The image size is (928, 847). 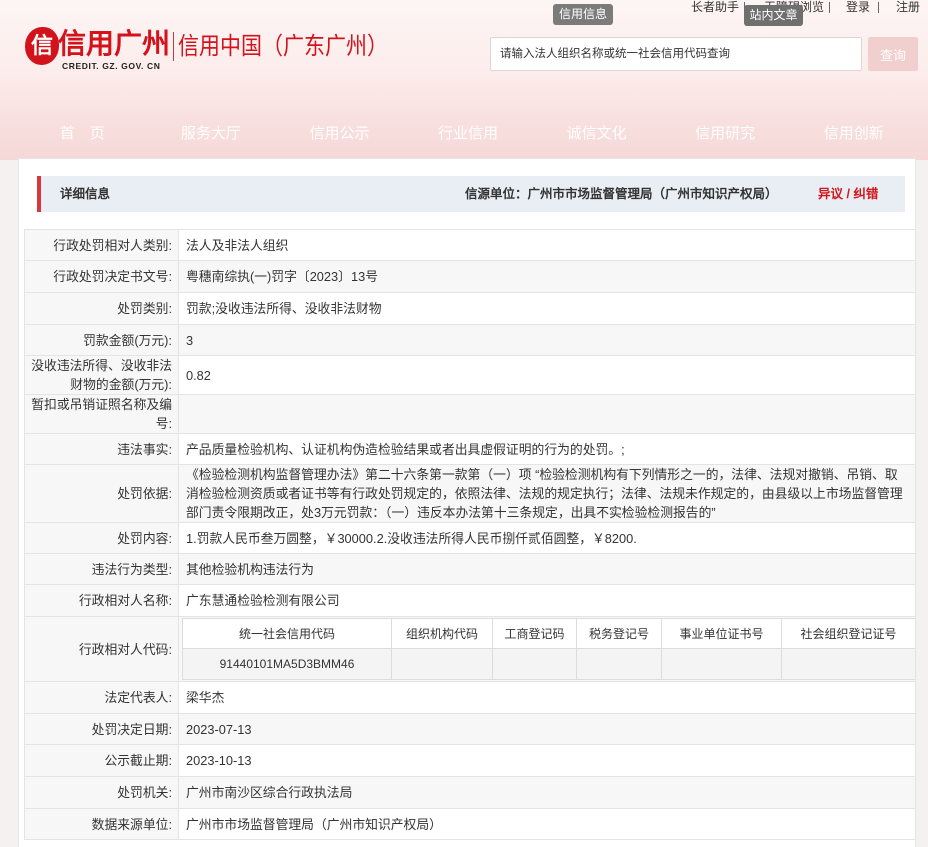 What do you see at coordinates (893, 54) in the screenshot?
I see `search-button: 查询` at bounding box center [893, 54].